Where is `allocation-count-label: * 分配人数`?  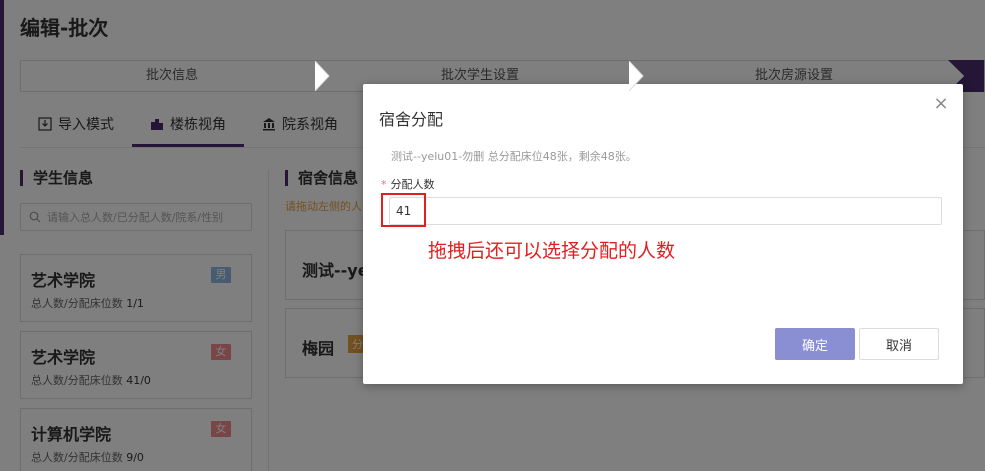
allocation-count-label: * 分配人数 is located at coordinates (408, 184).